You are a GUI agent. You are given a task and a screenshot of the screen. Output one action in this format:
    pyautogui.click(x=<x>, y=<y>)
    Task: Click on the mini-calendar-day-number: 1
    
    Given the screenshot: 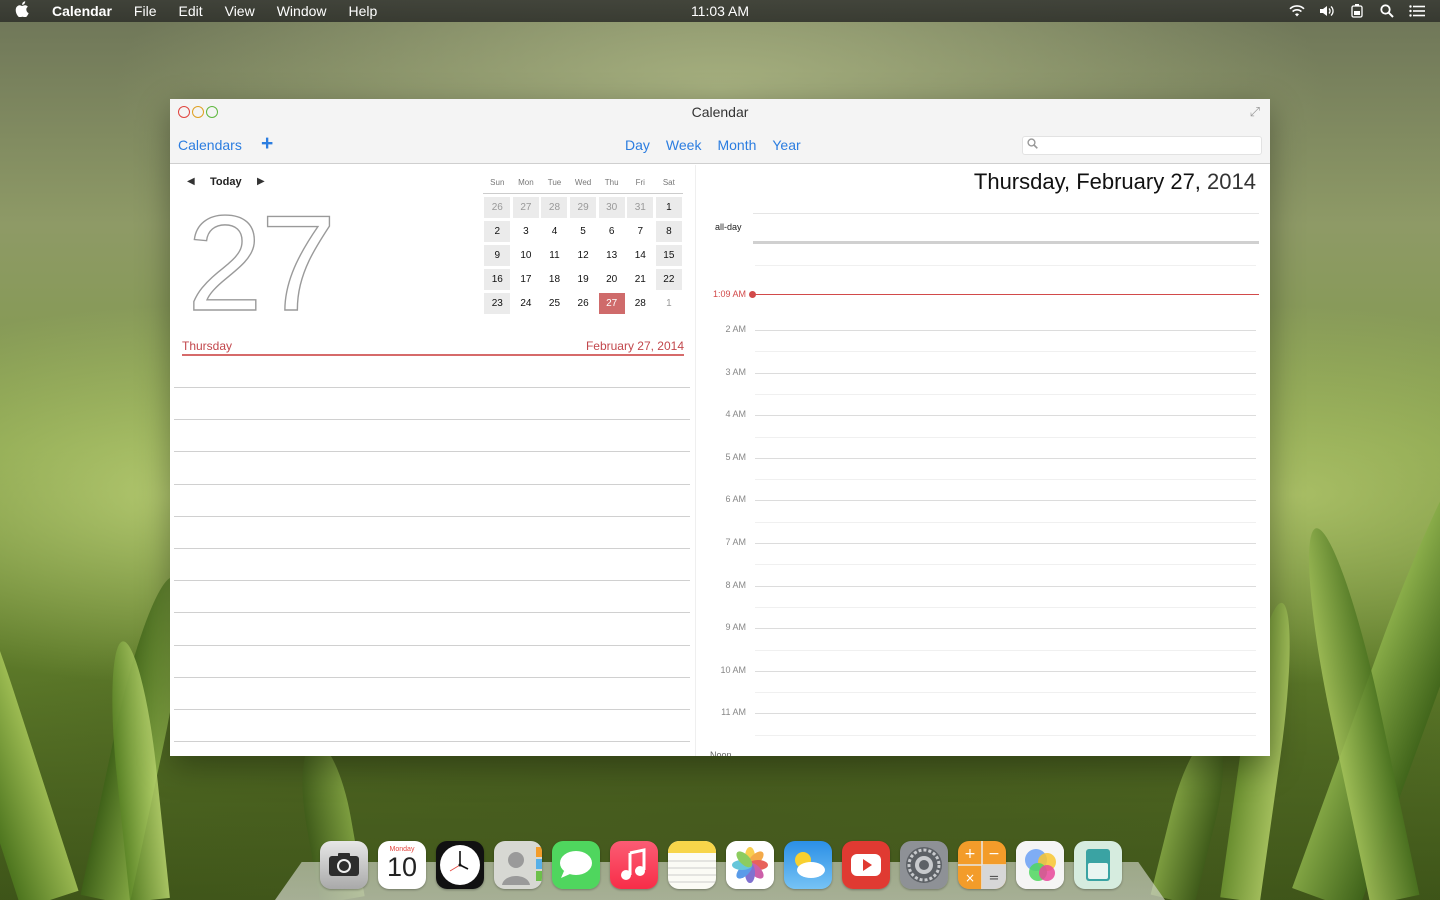 What is the action you would take?
    pyautogui.click(x=668, y=207)
    